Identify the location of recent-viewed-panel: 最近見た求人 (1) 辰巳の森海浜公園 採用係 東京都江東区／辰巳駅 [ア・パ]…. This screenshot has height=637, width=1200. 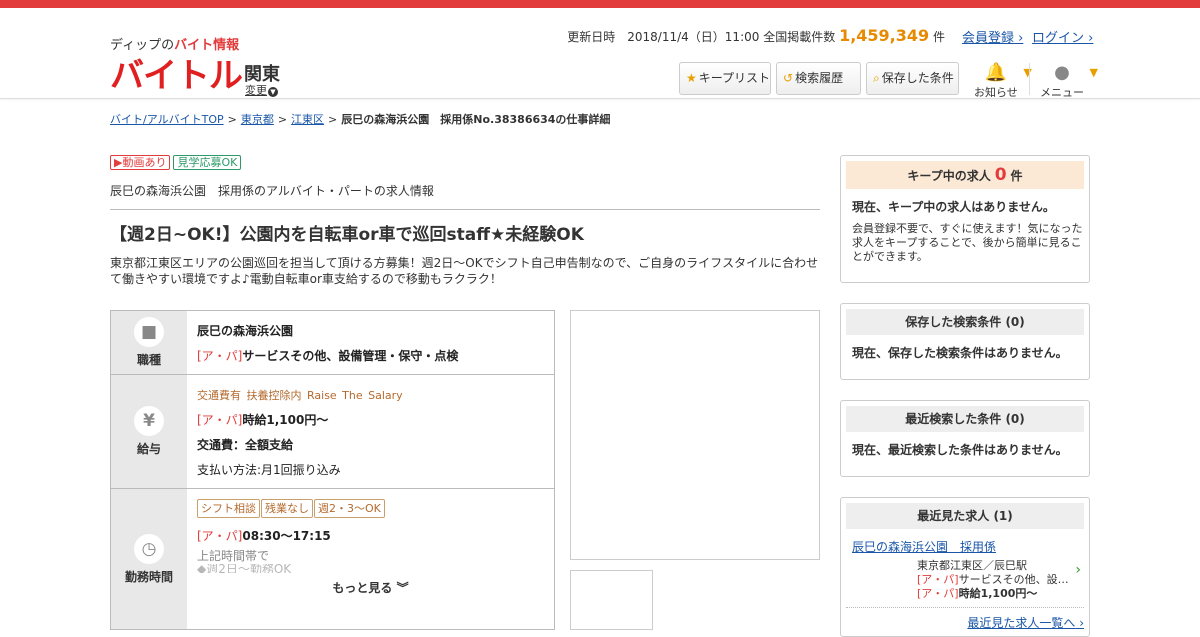
(965, 567).